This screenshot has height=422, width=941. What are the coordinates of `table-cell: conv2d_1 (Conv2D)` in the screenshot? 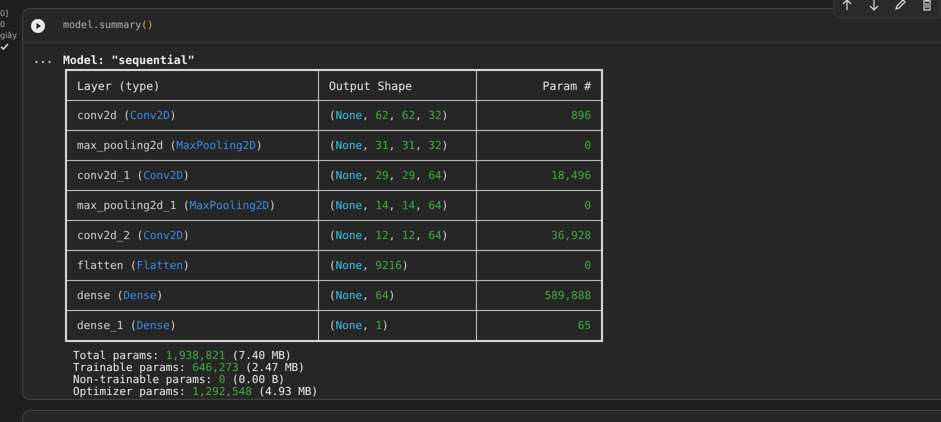 It's located at (192, 175).